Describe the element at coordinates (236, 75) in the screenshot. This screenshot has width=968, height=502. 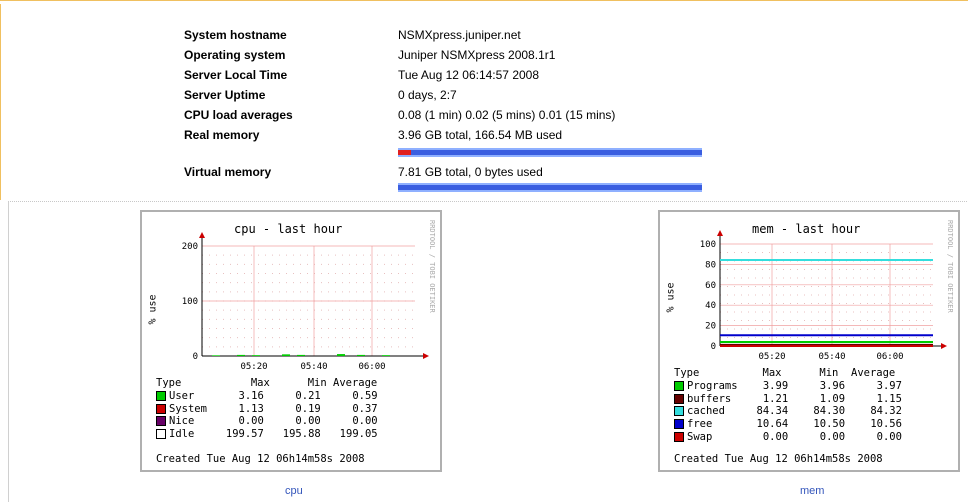
I see `time-label: Server Local Time` at that location.